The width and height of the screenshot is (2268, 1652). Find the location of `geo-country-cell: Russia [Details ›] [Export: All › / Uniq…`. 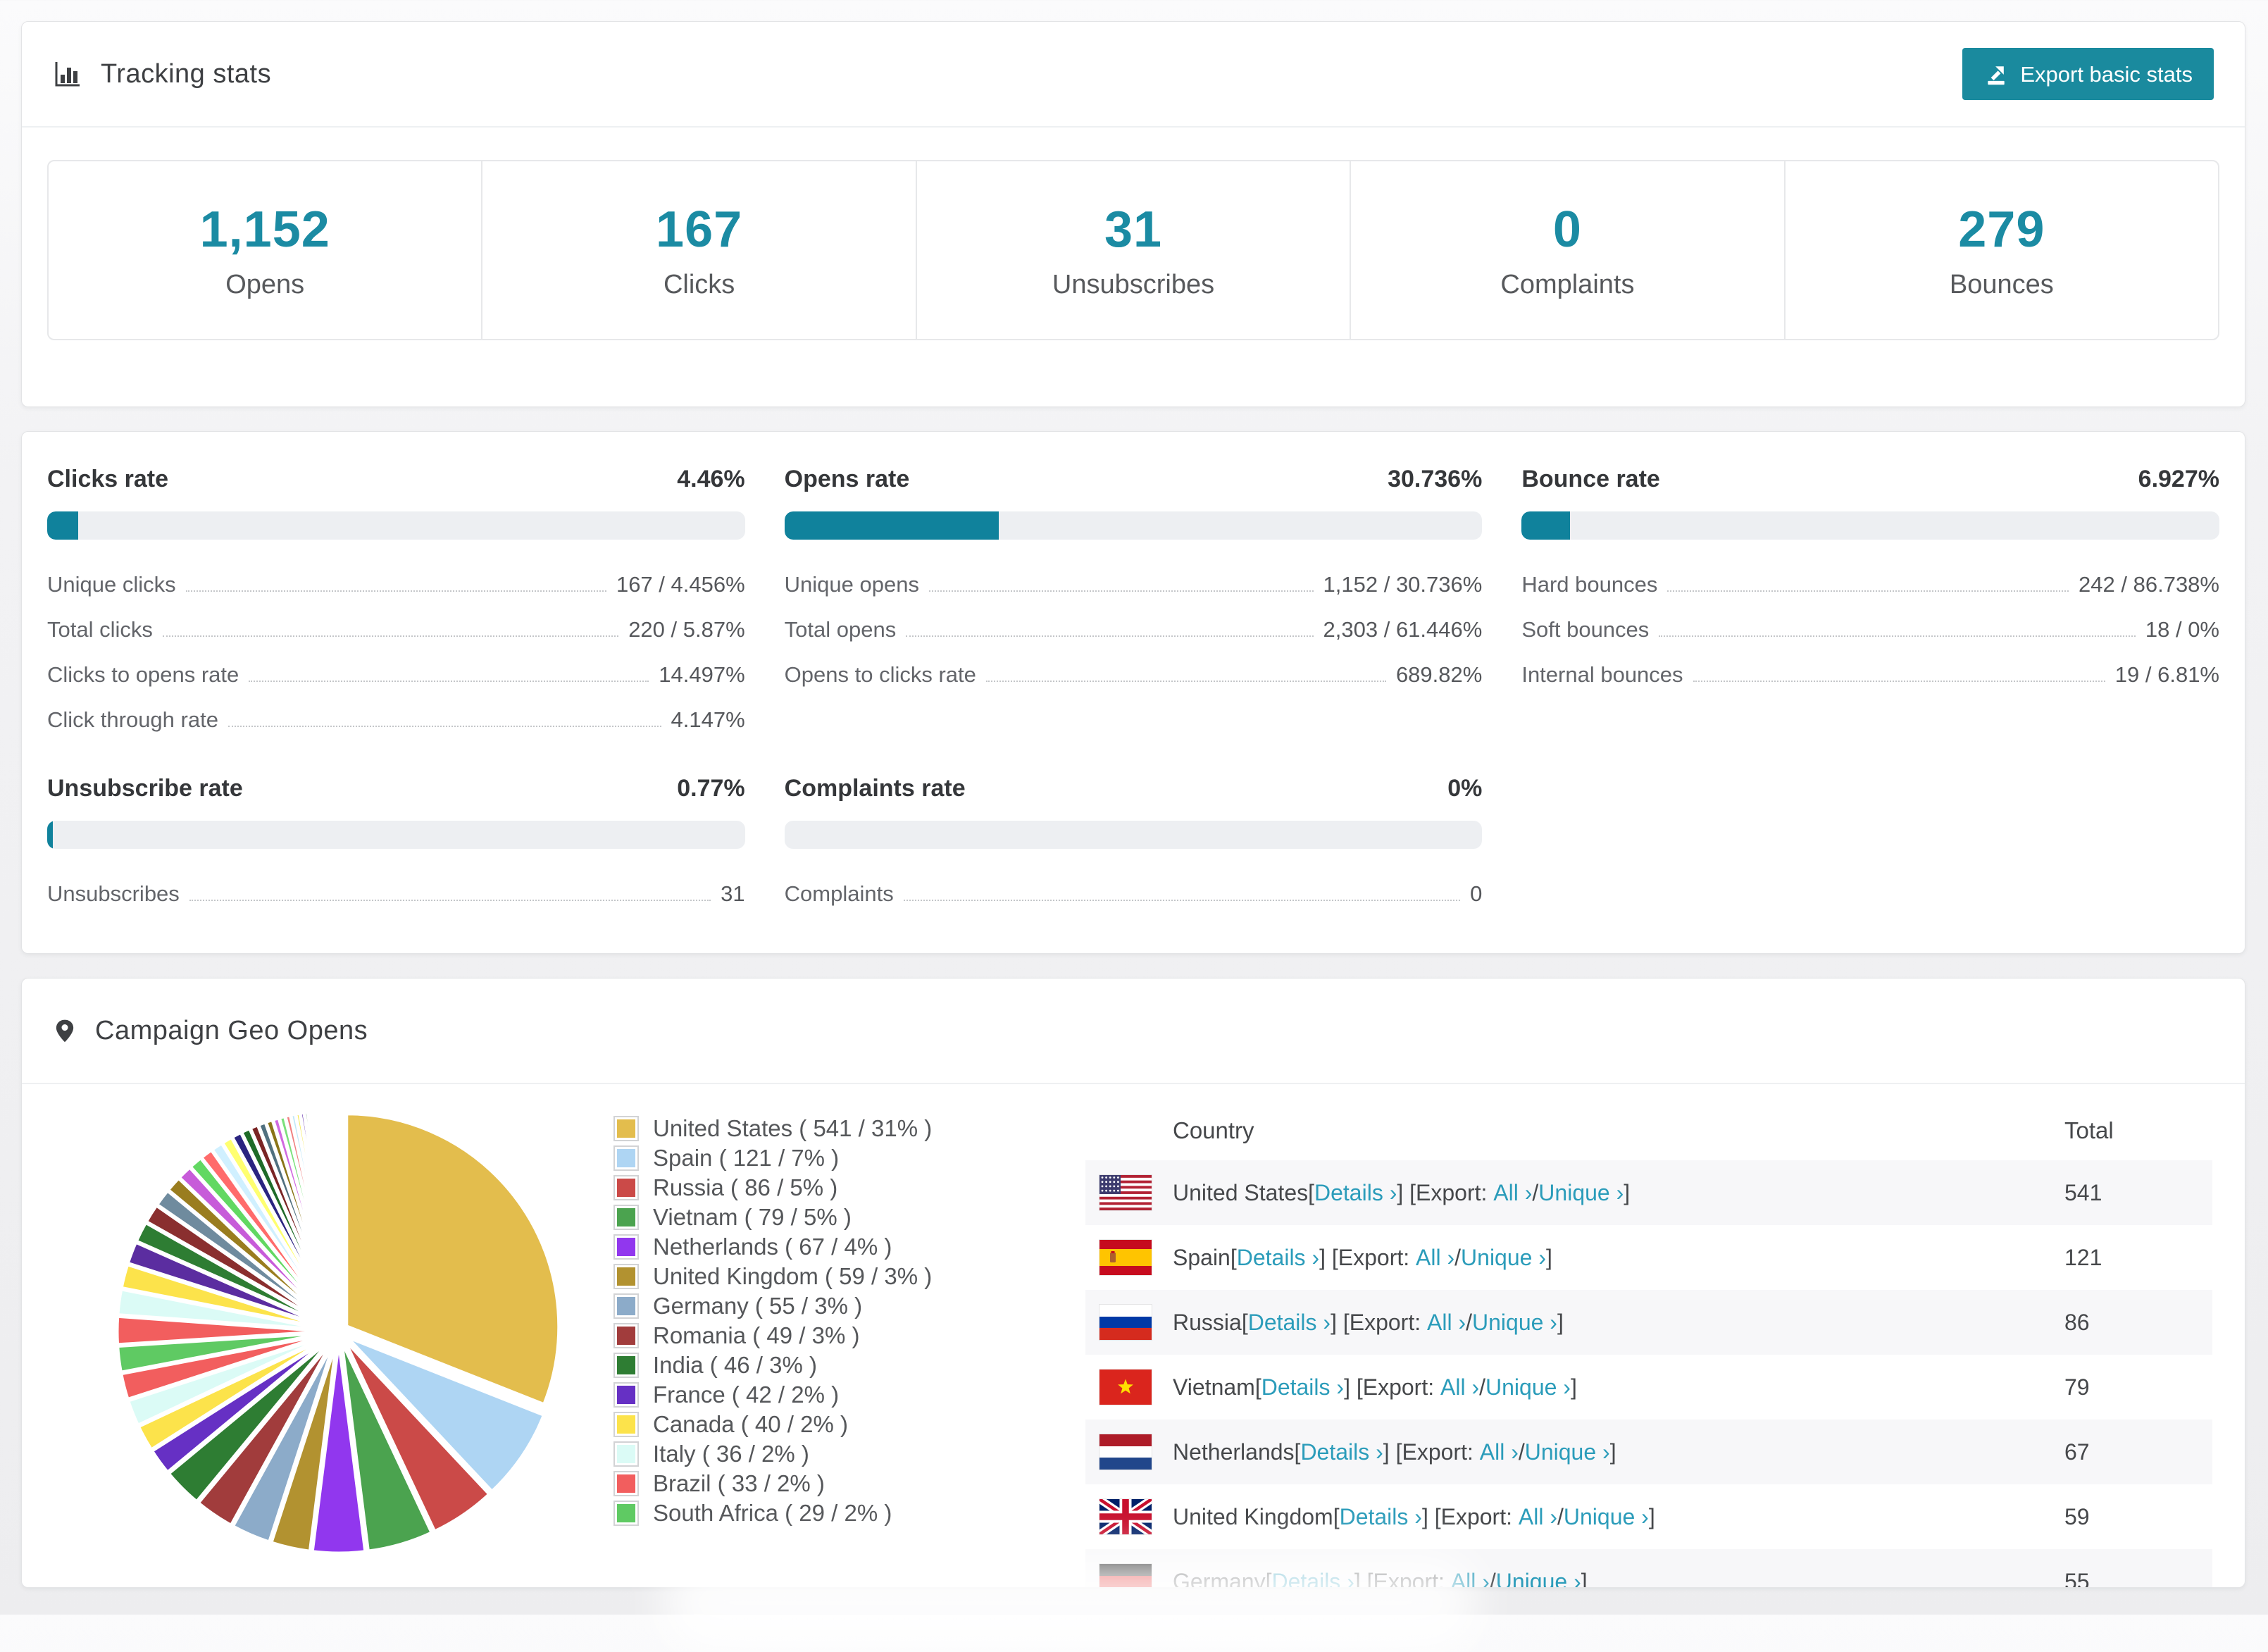

geo-country-cell: Russia [Details ›] [Export: All › / Uniq… is located at coordinates (1582, 1322).